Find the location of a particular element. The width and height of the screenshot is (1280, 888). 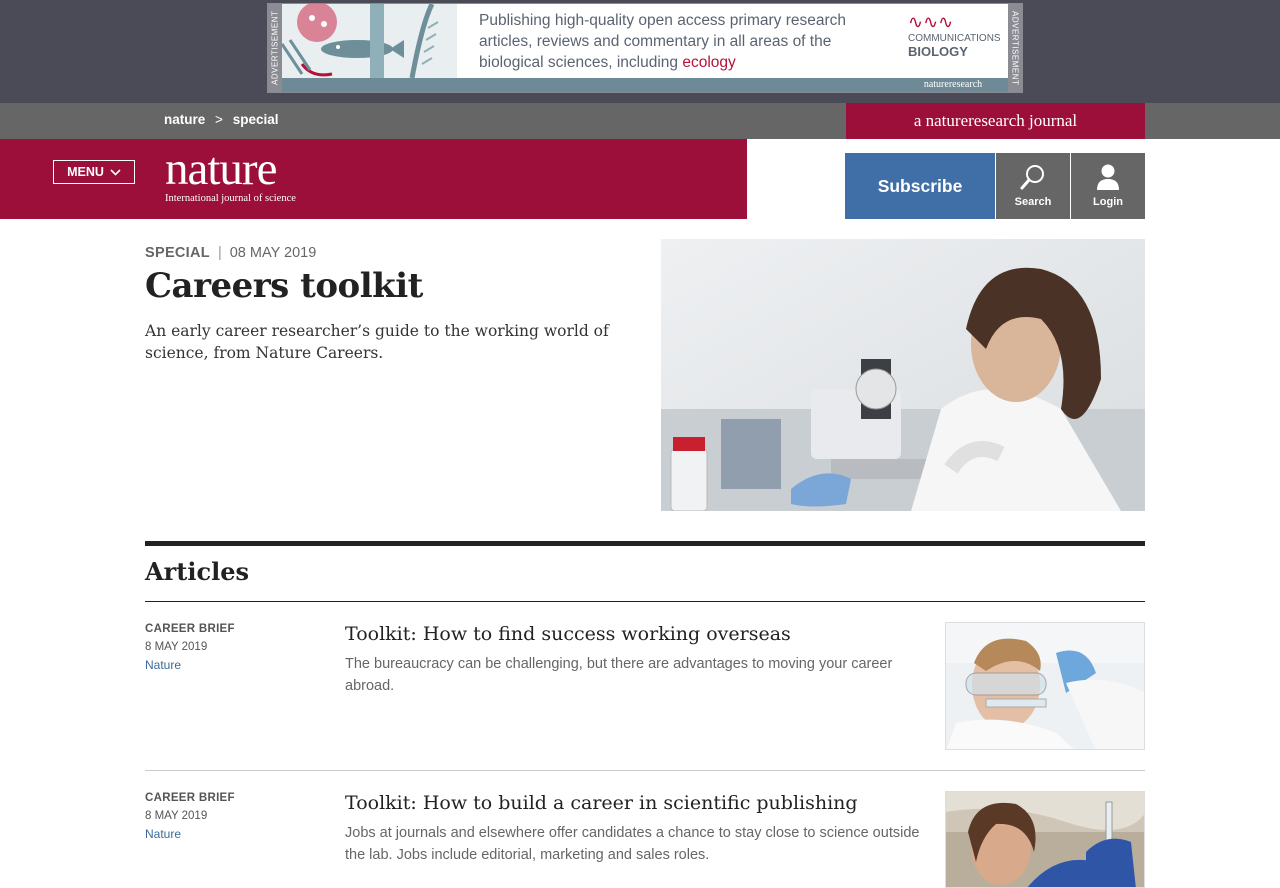

search-label: Search is located at coordinates (1033, 202).